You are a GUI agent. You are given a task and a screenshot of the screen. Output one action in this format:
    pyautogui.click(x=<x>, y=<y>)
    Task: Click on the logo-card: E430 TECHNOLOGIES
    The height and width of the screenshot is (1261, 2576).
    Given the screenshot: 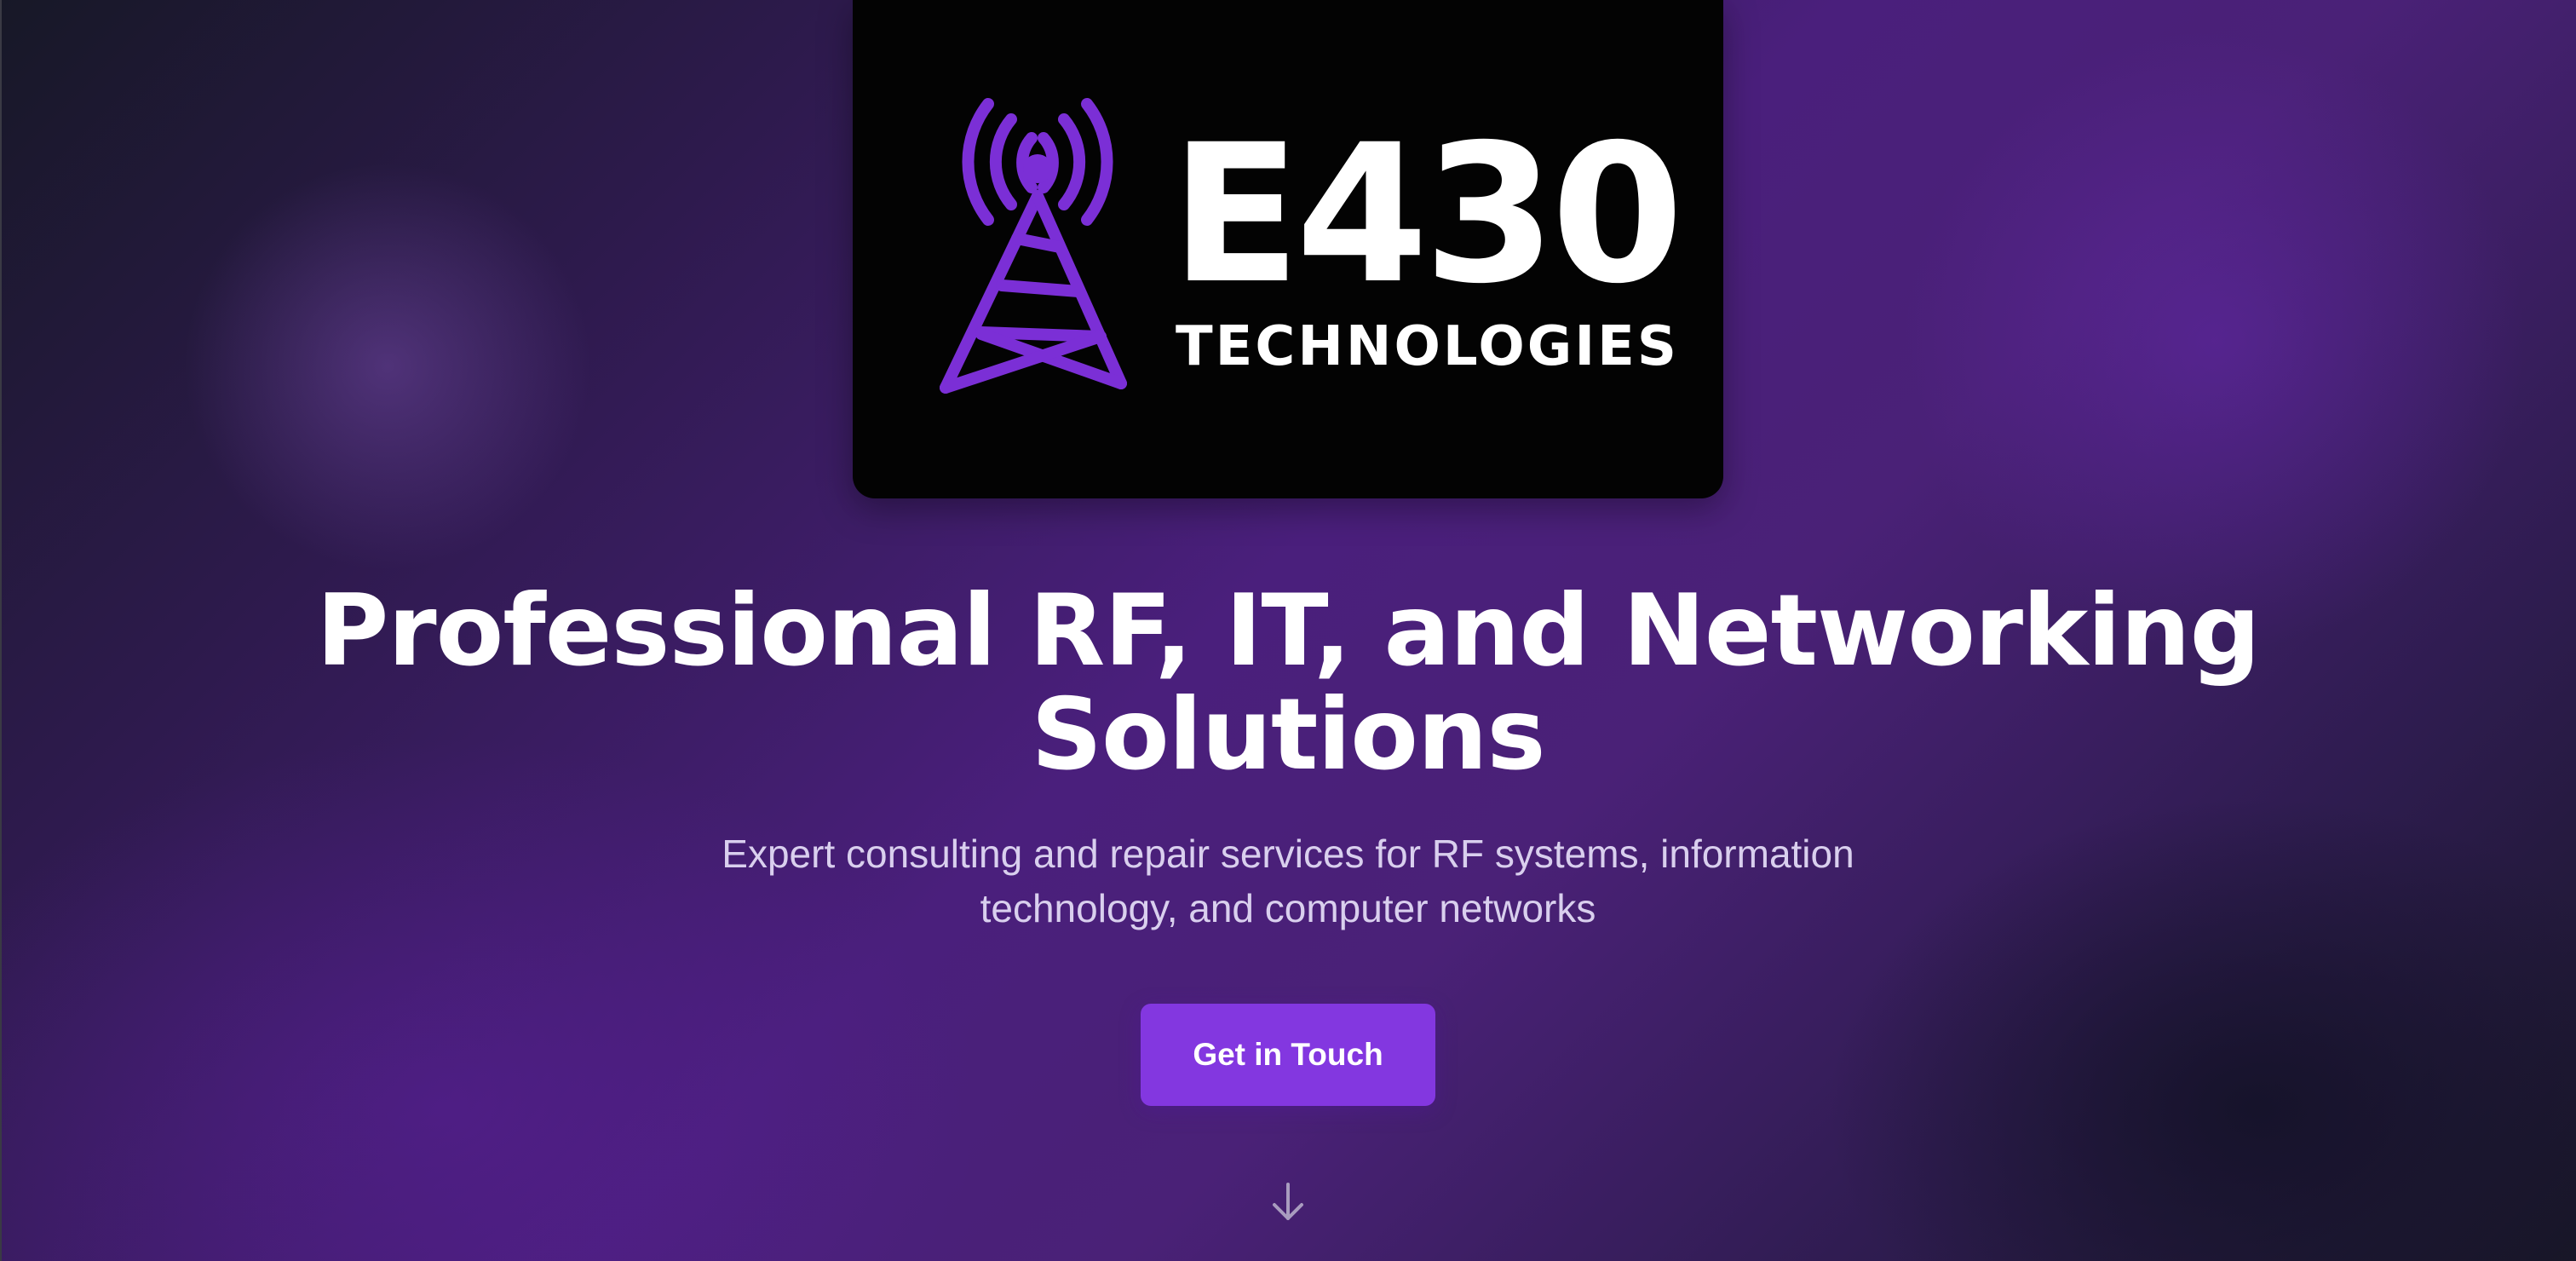 What is the action you would take?
    pyautogui.click(x=1288, y=249)
    